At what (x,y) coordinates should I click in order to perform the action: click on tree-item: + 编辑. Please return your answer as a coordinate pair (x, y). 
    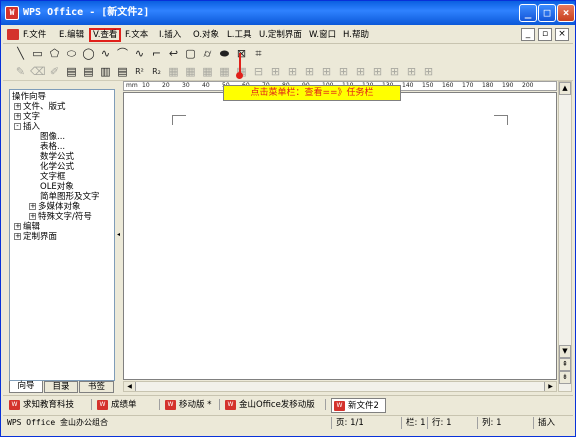
    Looking at the image, I should click on (27, 227).